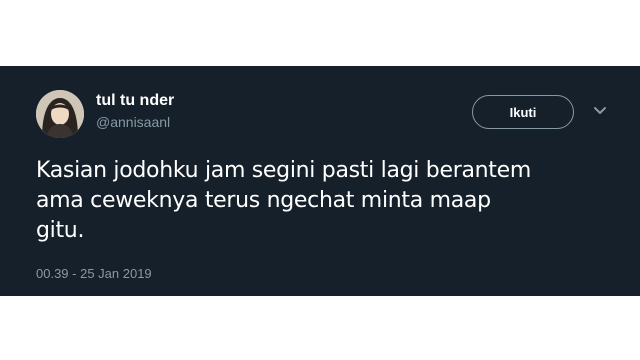 The height and width of the screenshot is (360, 640). Describe the element at coordinates (94, 273) in the screenshot. I see `tweet-timestamp: 00.39 - 25 Jan 2019` at that location.